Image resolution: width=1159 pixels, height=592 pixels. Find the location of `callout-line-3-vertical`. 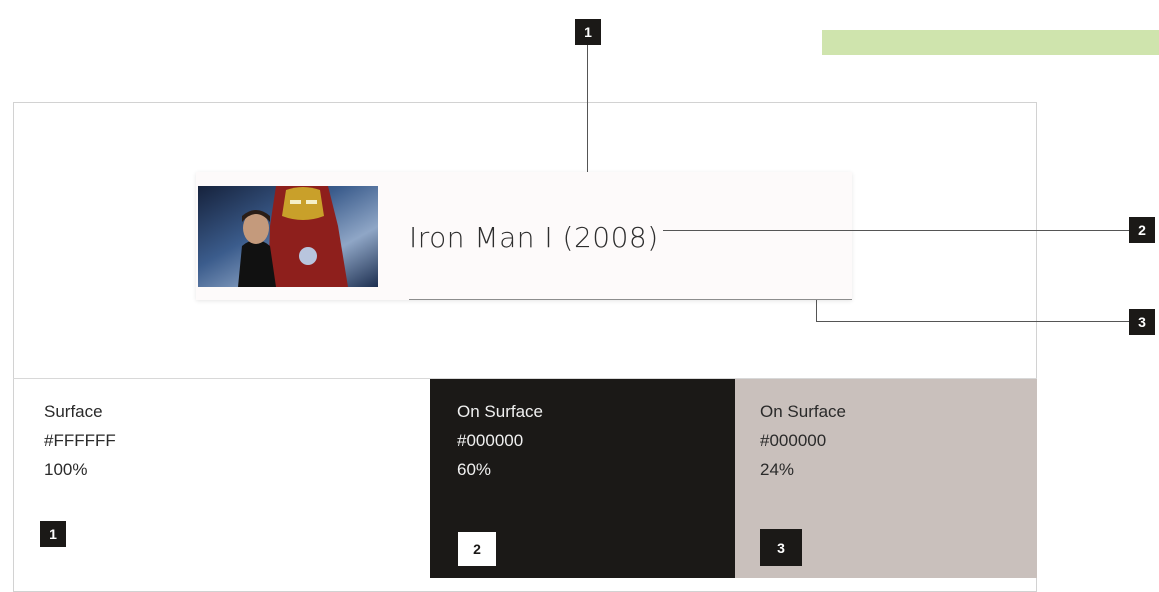

callout-line-3-vertical is located at coordinates (816, 310).